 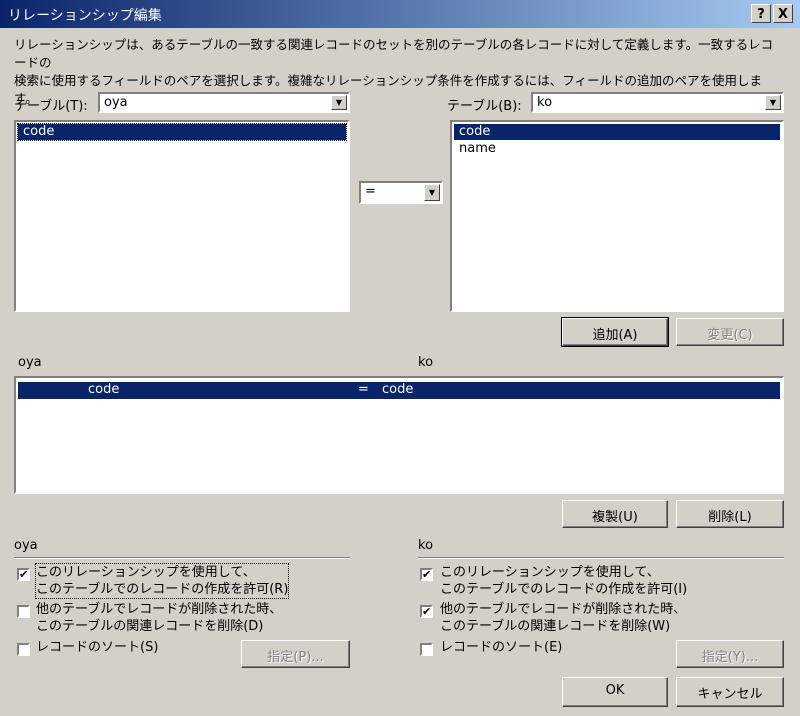 I want to click on right-table-label: テーブル(B):, so click(x=484, y=106).